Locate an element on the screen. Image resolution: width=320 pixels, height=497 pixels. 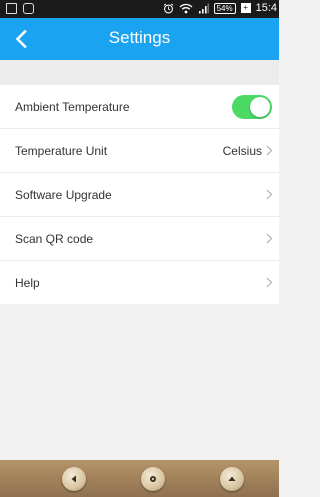
setting-scan-qr-code: Scan QR code is located at coordinates (139, 239).